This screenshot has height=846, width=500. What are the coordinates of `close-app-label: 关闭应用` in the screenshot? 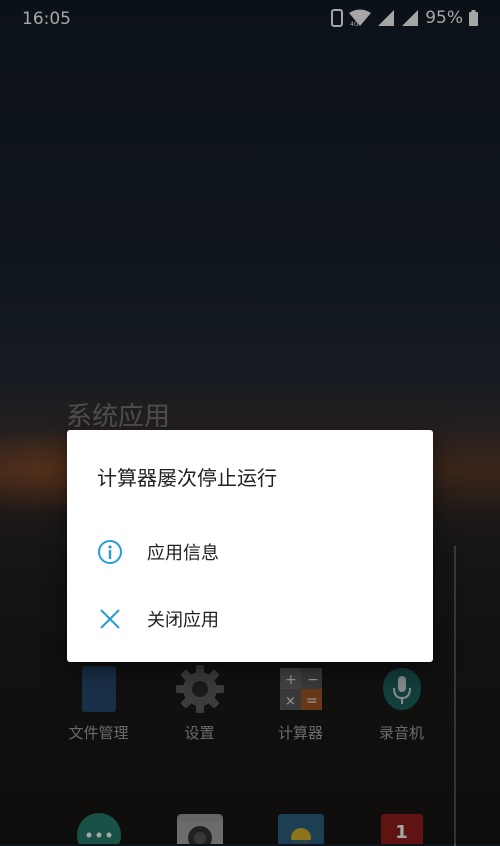 It's located at (183, 620).